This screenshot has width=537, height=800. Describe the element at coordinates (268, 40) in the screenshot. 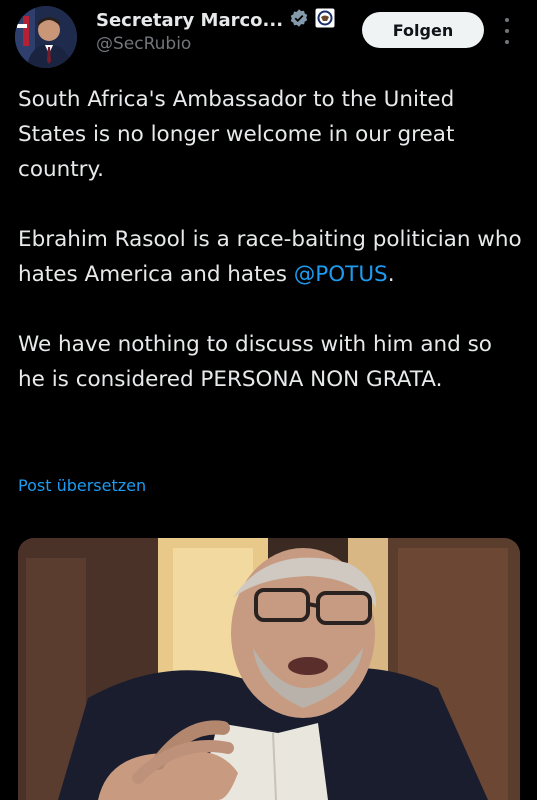

I see `tweet-header: Secretary Marco... @SecRubio Folgen` at that location.